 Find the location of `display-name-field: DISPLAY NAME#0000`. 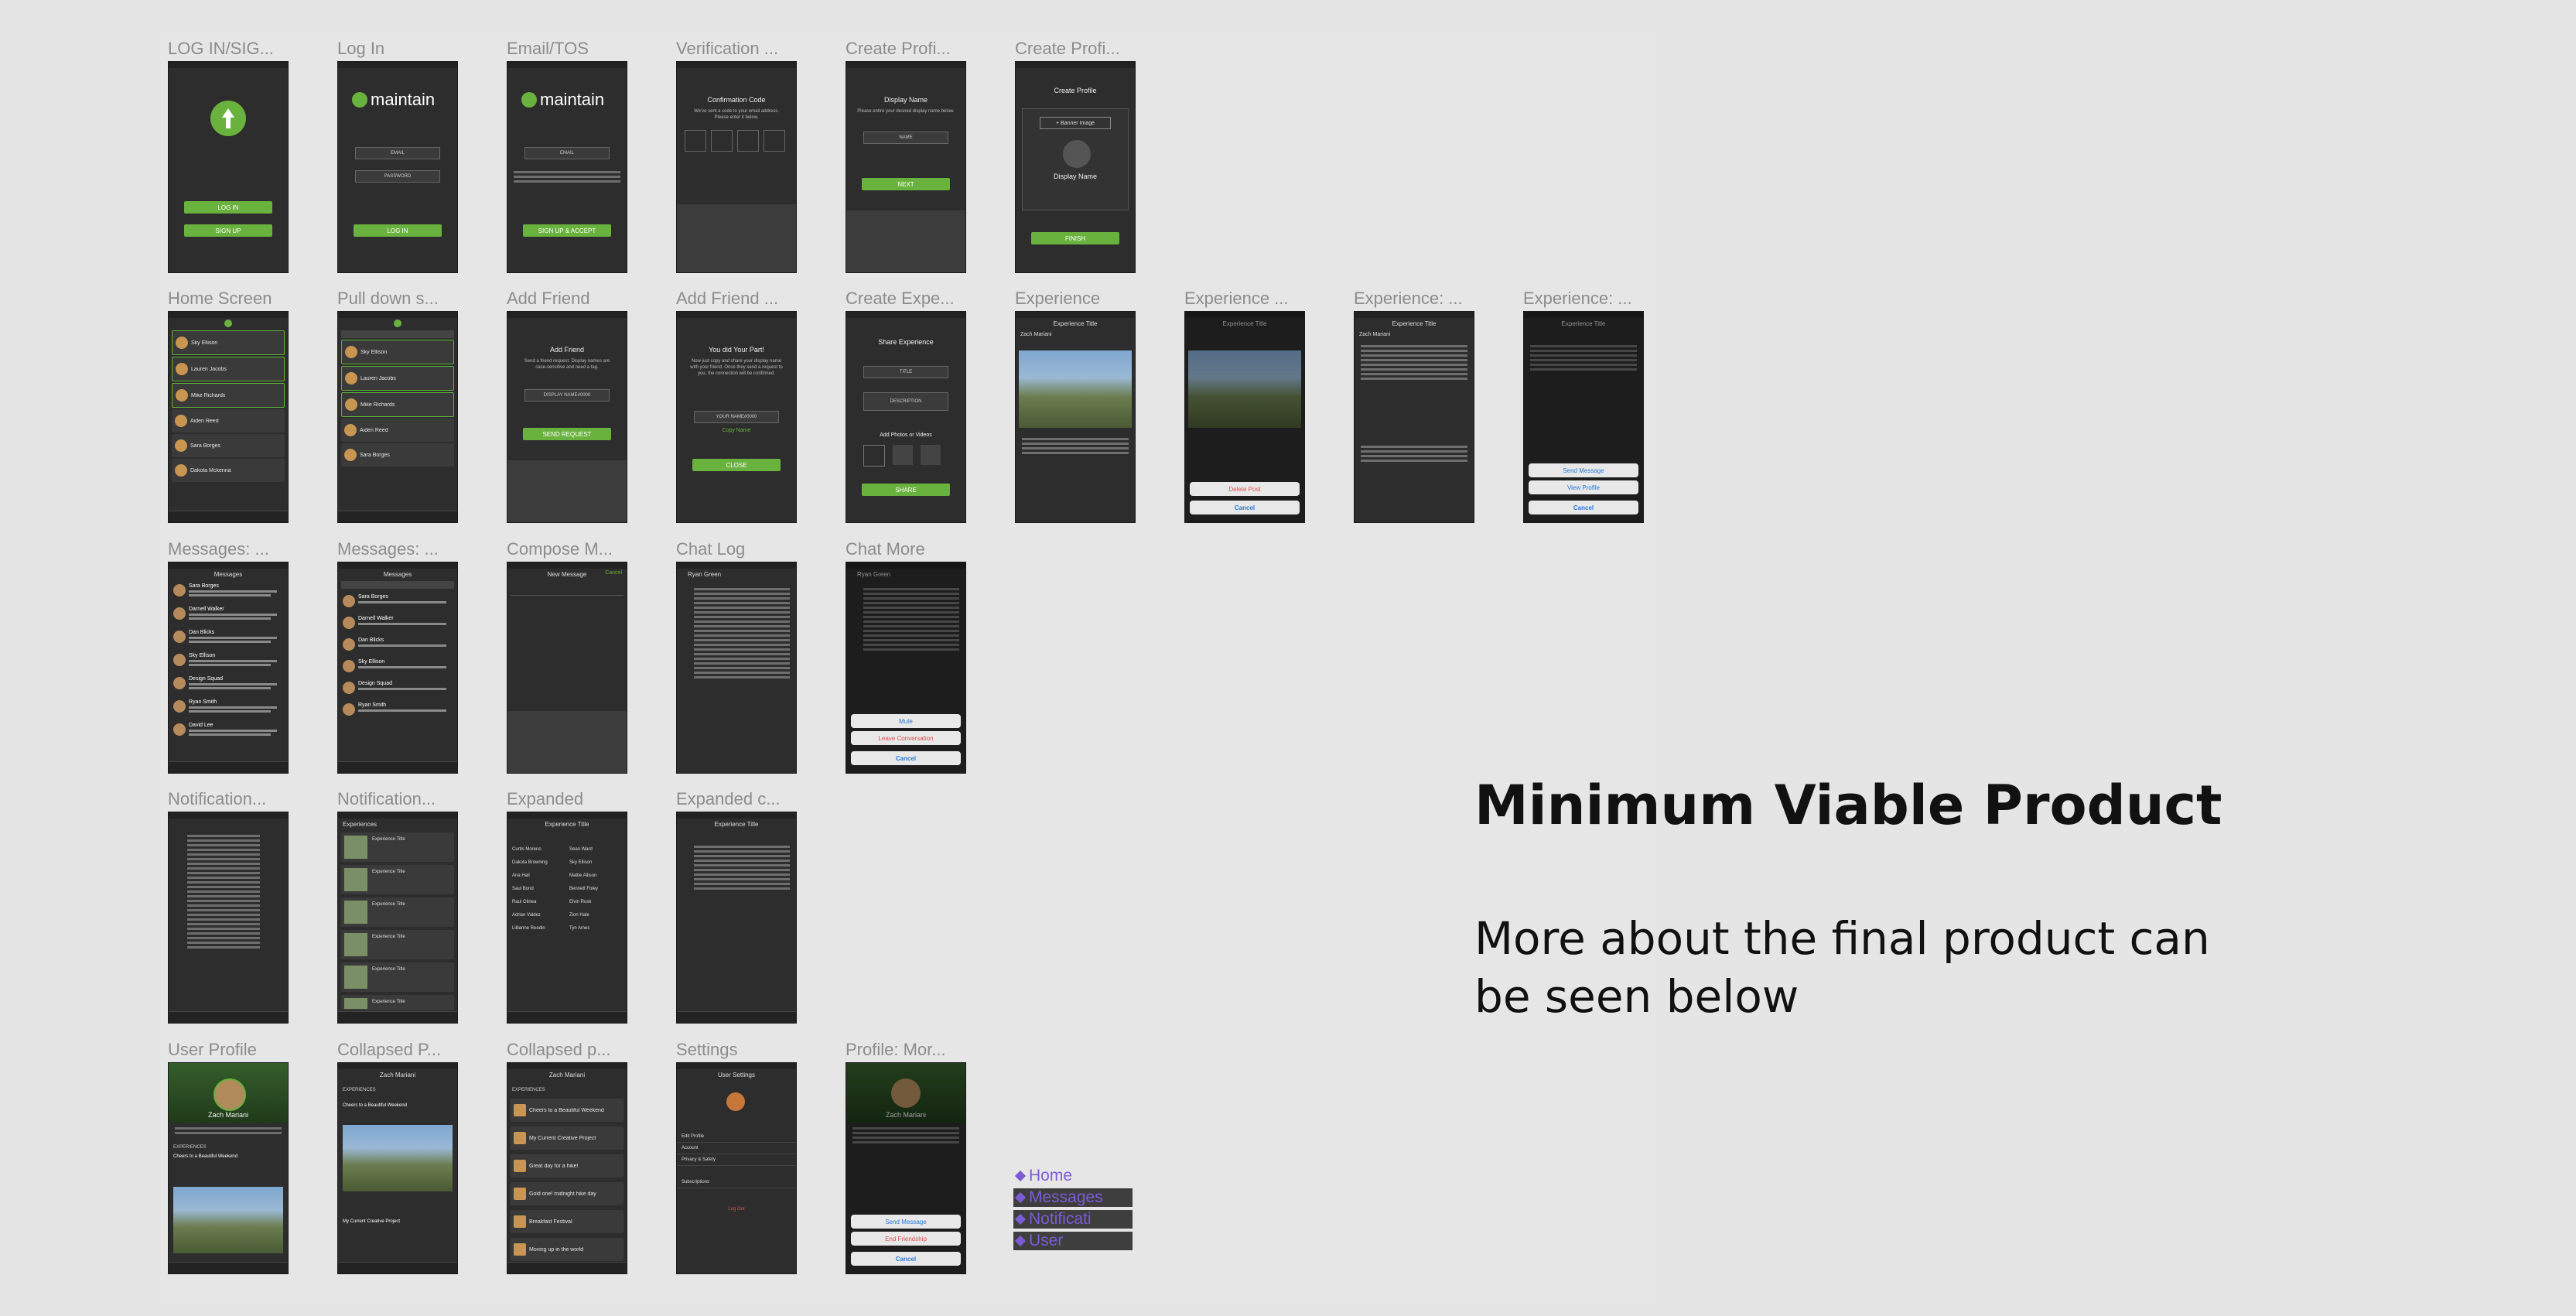

display-name-field: DISPLAY NAME#0000 is located at coordinates (567, 395).